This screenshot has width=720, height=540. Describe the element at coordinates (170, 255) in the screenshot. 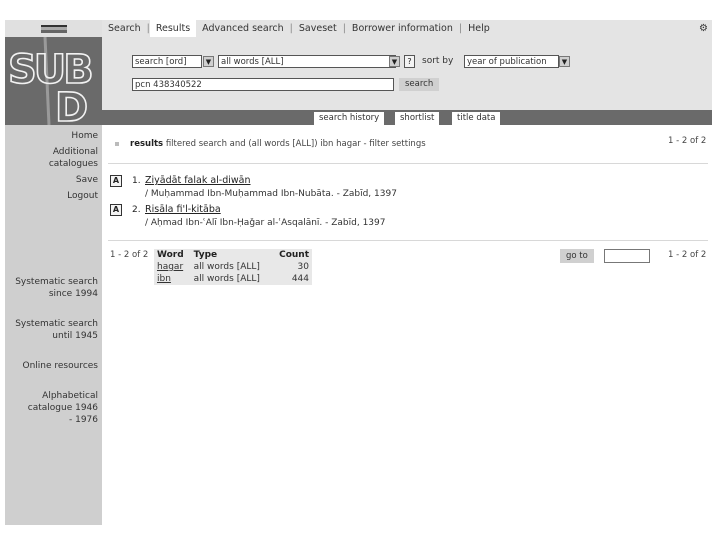

I see `column-header: Word` at that location.